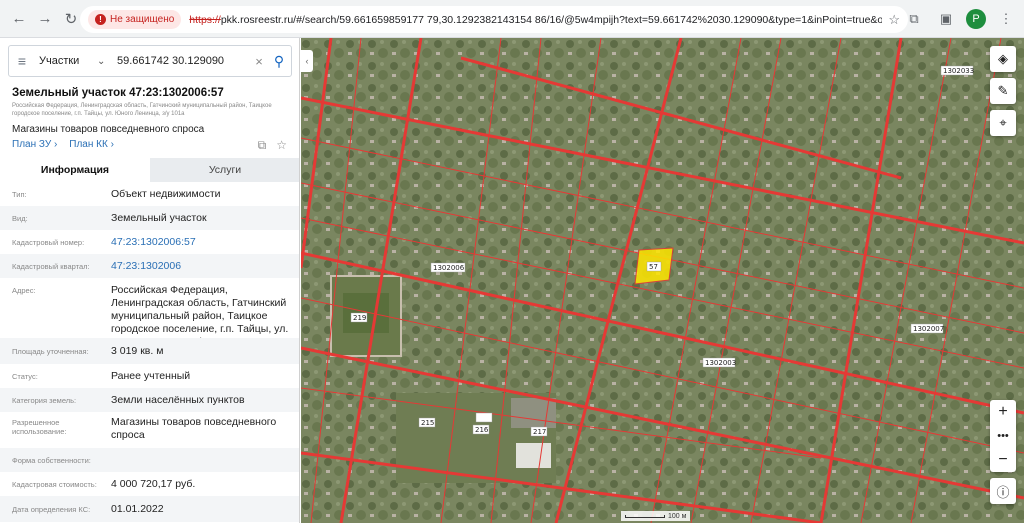  Describe the element at coordinates (224, 170) in the screenshot. I see `tab-services: Услуги` at that location.